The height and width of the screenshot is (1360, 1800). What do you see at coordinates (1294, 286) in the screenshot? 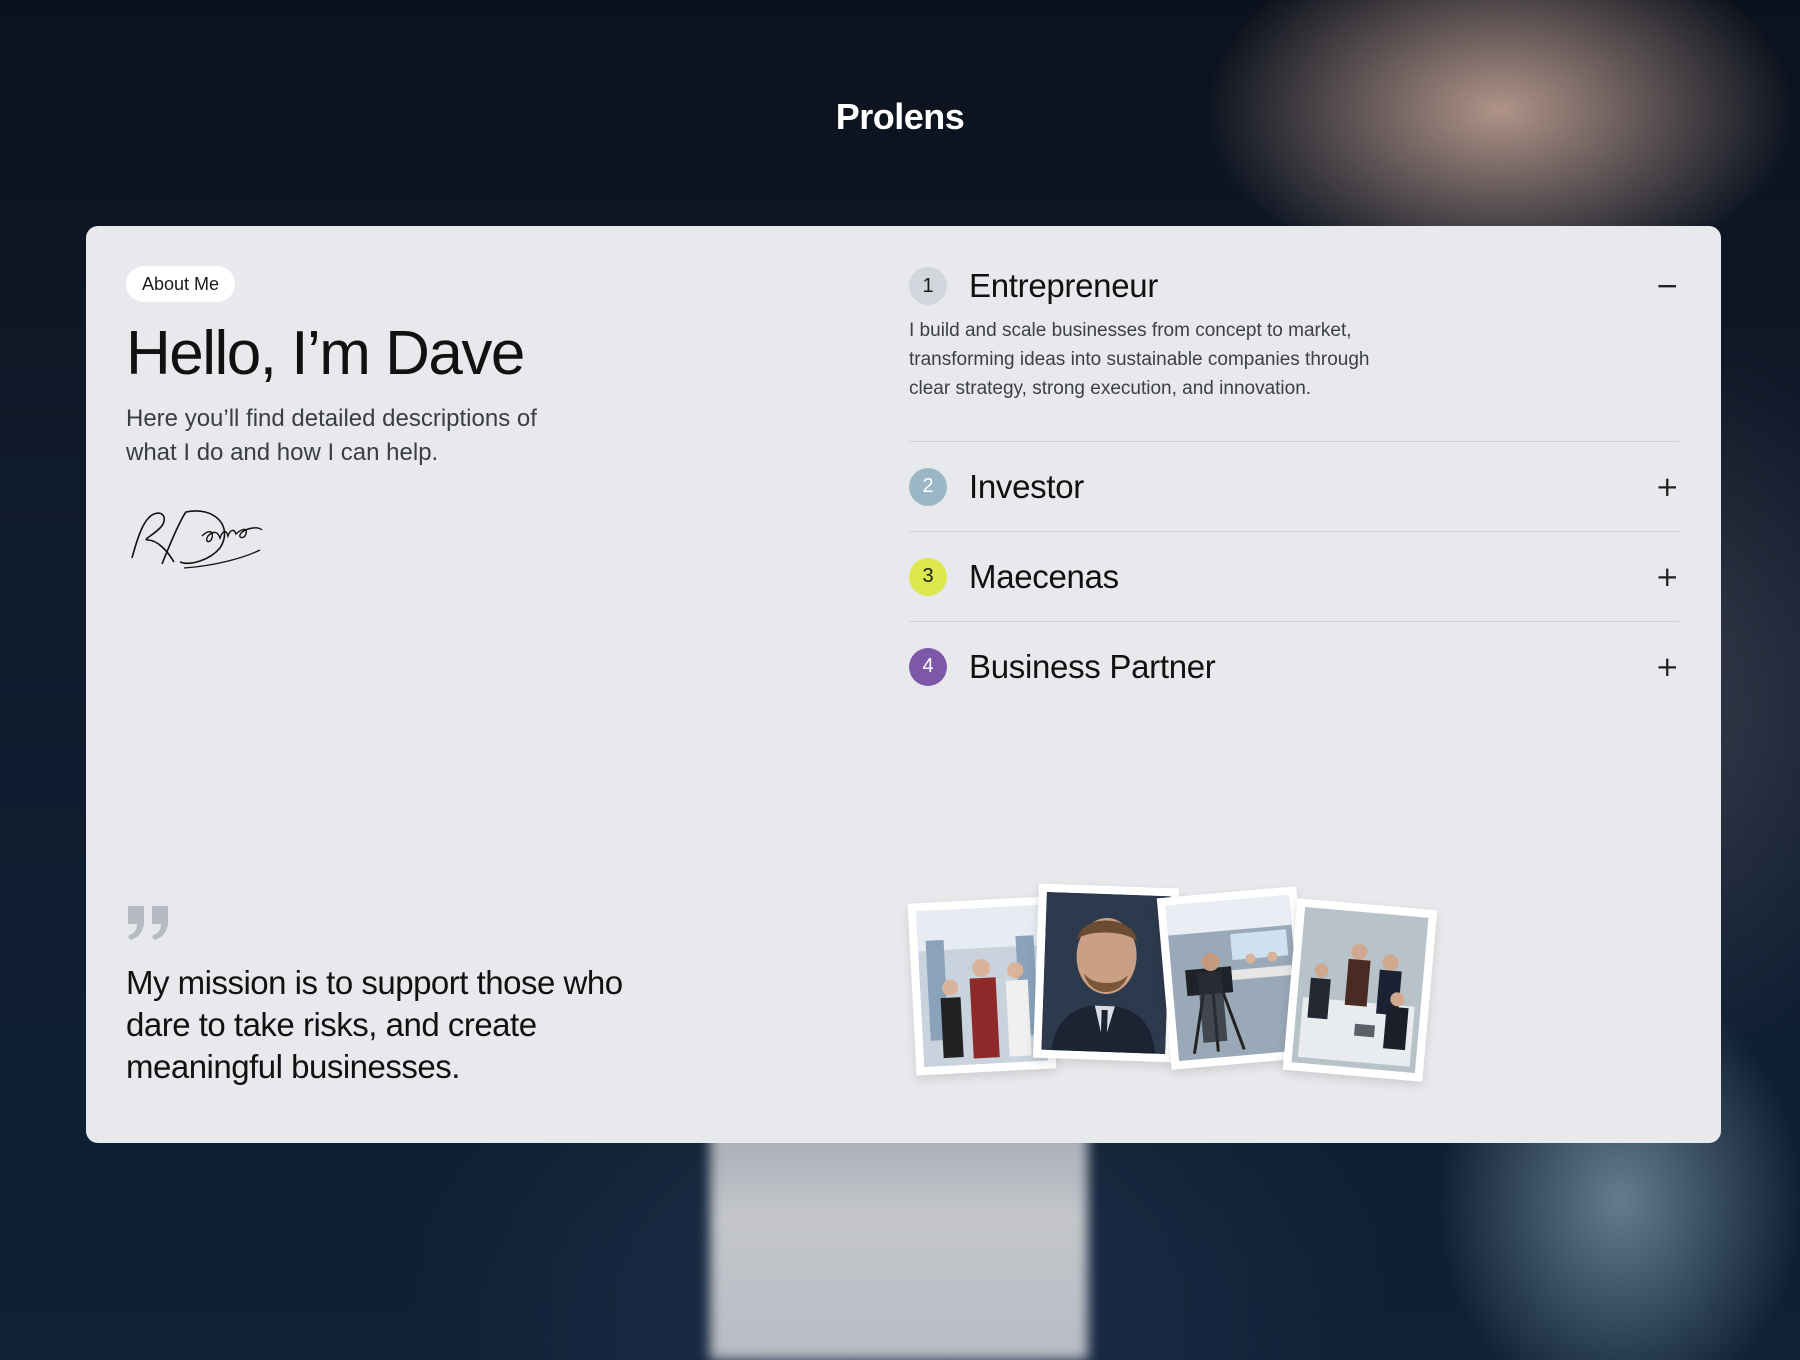
I see `accordion-header-entrepreneur: 1 Entrepreneur −` at bounding box center [1294, 286].